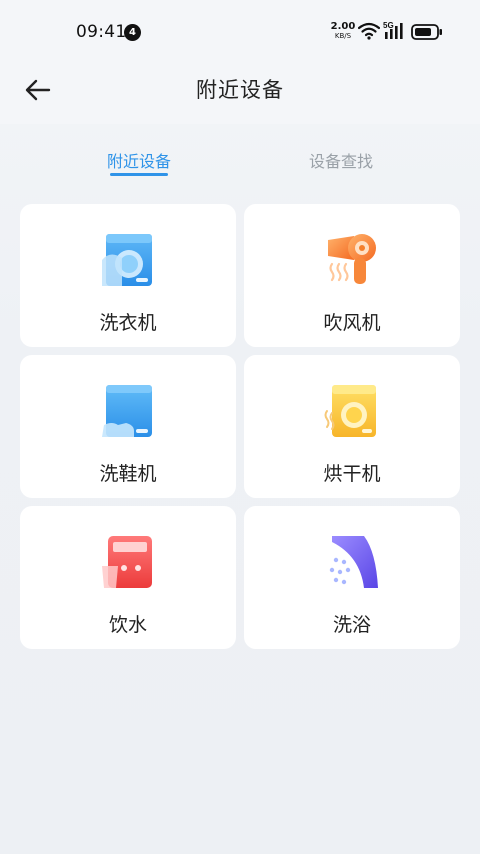 Image resolution: width=480 pixels, height=854 pixels. I want to click on status-bar: 09:41 4 2.00 KB/S 5G, so click(240, 31).